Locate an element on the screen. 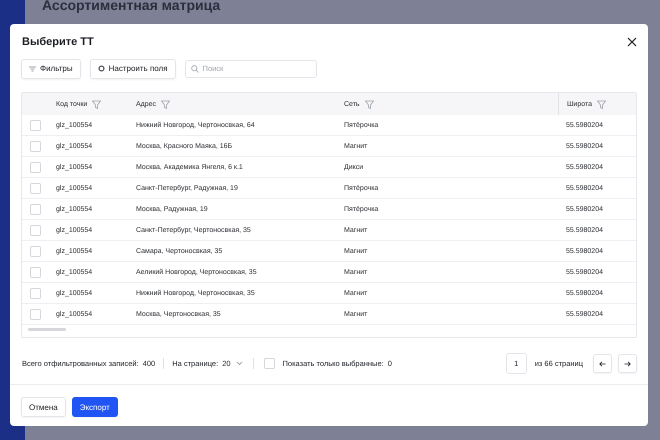 This screenshot has width=660, height=440. checkbox is located at coordinates (269, 363).